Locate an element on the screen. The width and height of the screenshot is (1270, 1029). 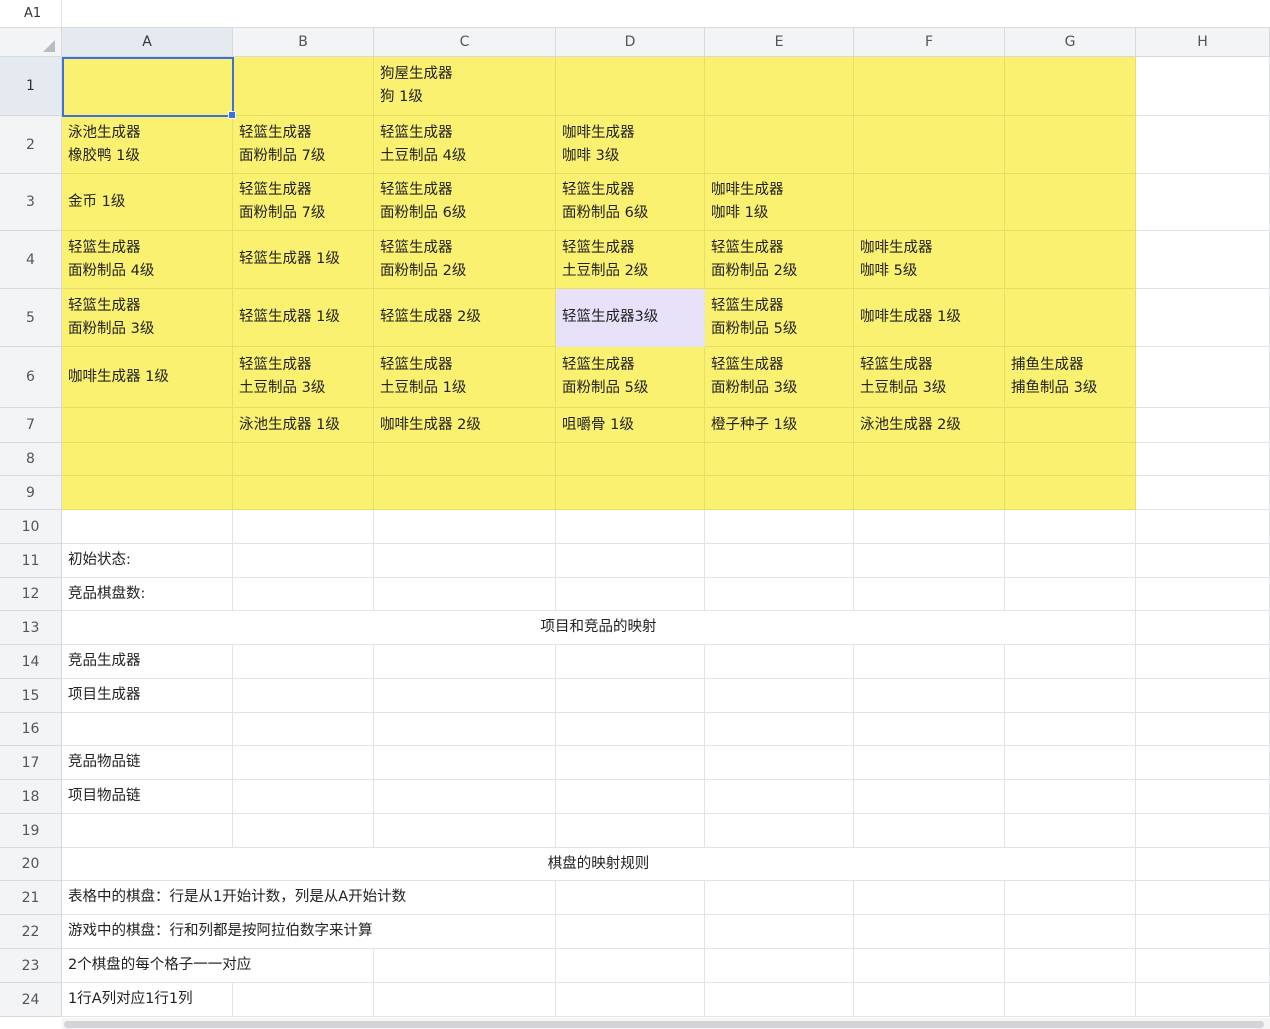
column-header-h: H is located at coordinates (1203, 42).